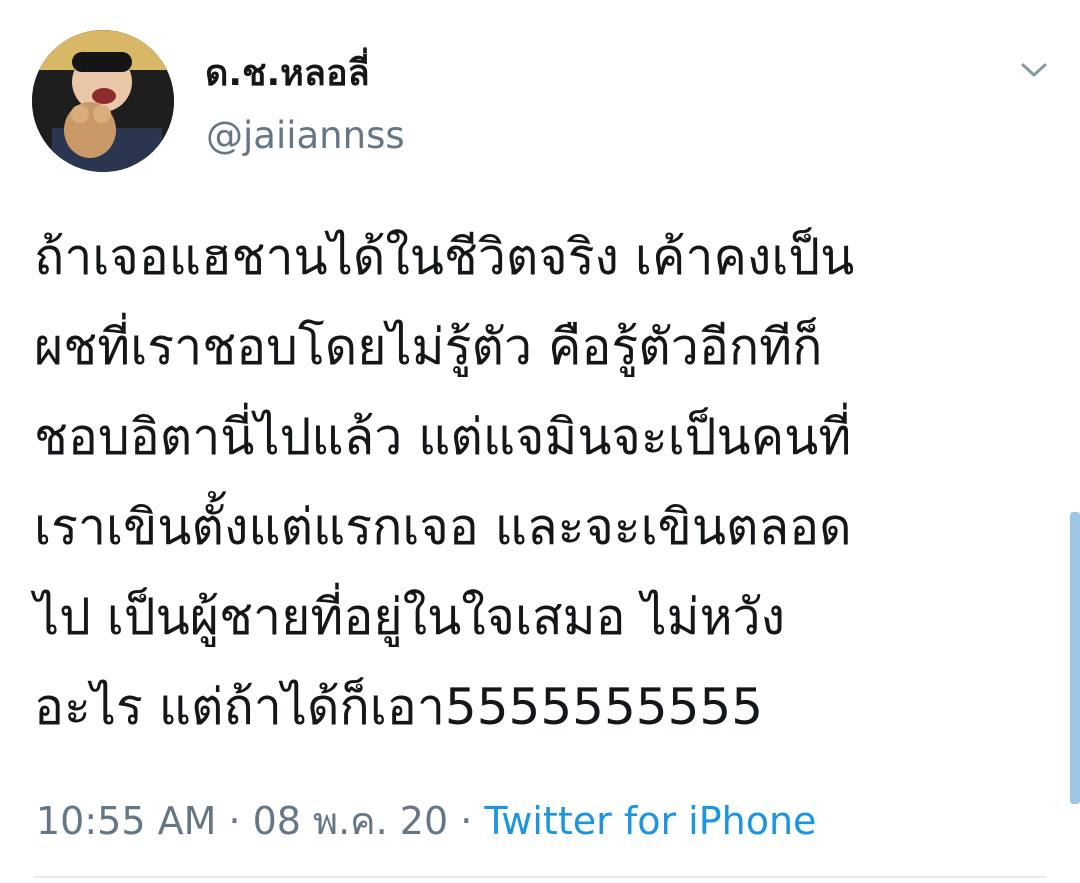 This screenshot has height=883, width=1080. I want to click on tweet-menu-button, so click(1034, 70).